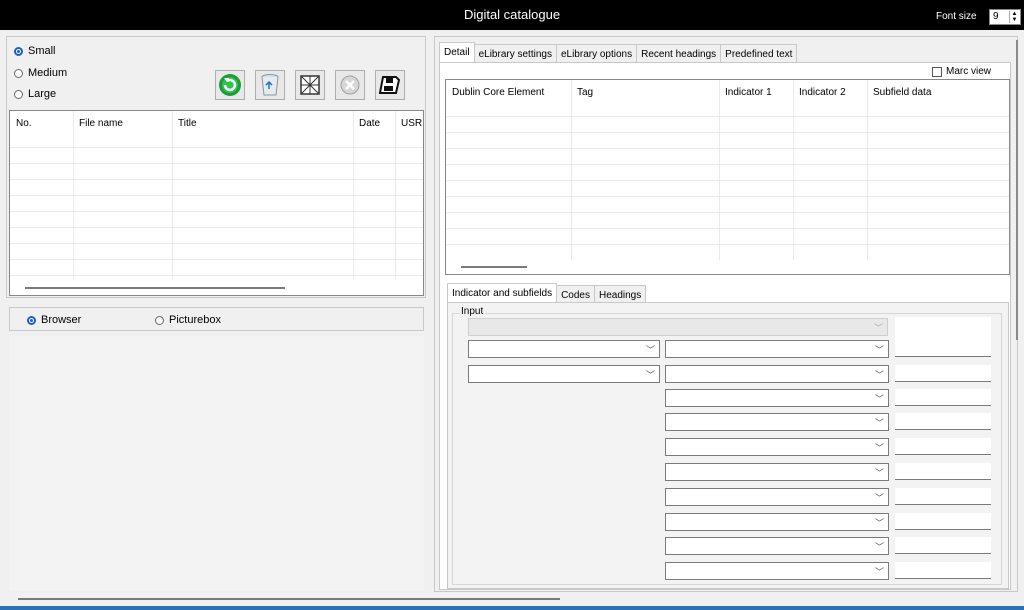 This screenshot has height=610, width=1024. I want to click on picturebox-radio: Picturebox, so click(188, 320).